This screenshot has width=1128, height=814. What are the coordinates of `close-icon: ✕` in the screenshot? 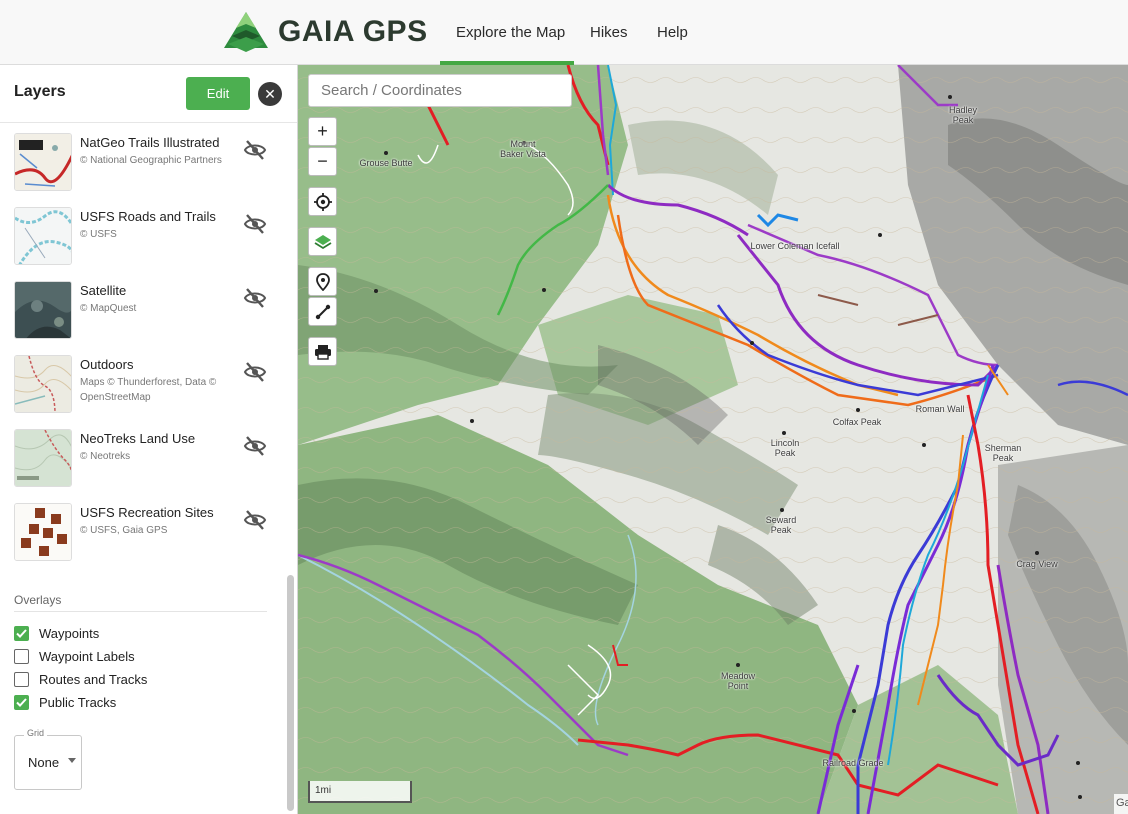 It's located at (270, 94).